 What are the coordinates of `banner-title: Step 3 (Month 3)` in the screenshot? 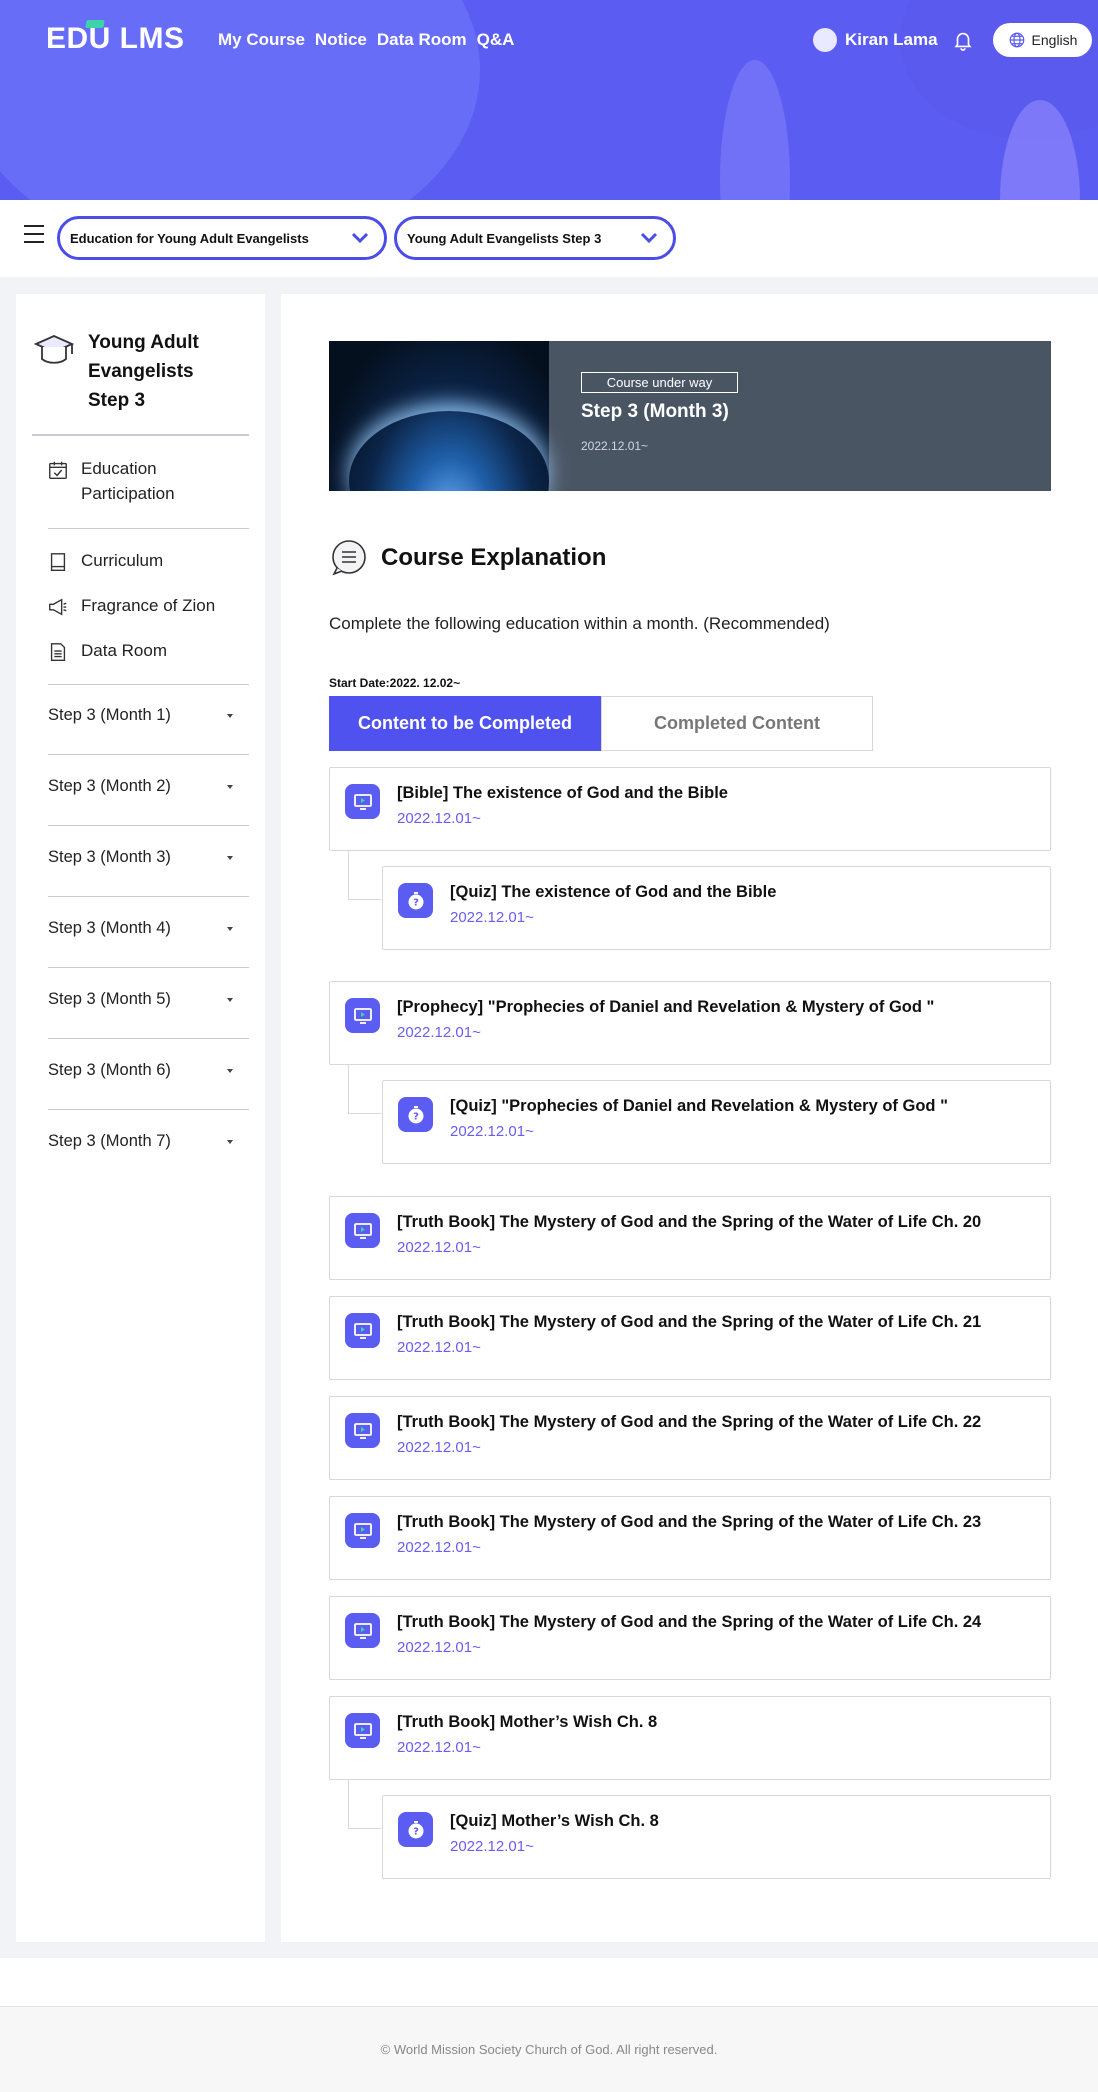 It's located at (655, 411).